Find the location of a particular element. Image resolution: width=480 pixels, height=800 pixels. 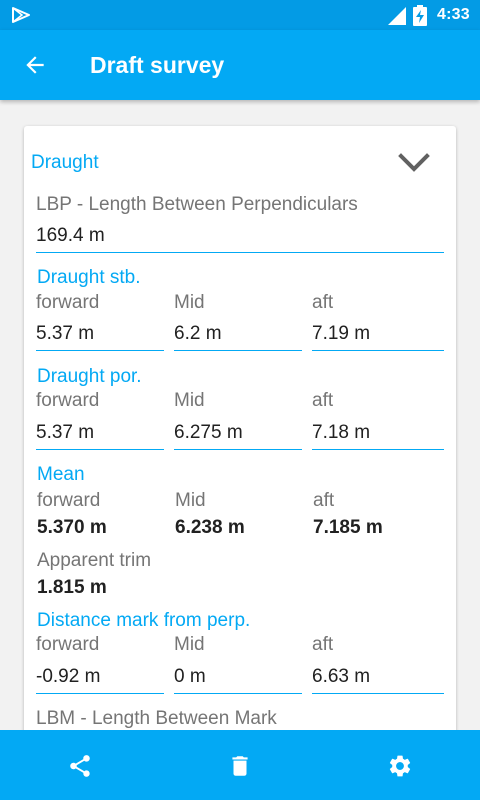

stb-aft-value: 7.19 m is located at coordinates (341, 333).